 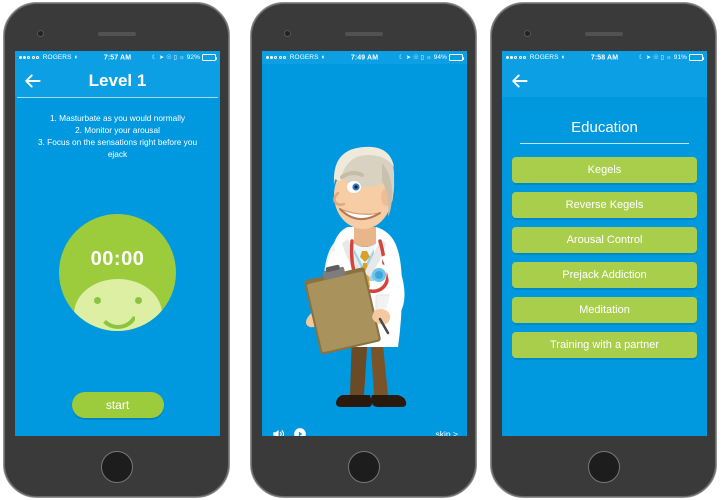 I want to click on menu-item-arousal-control: Arousal Control, so click(x=604, y=240).